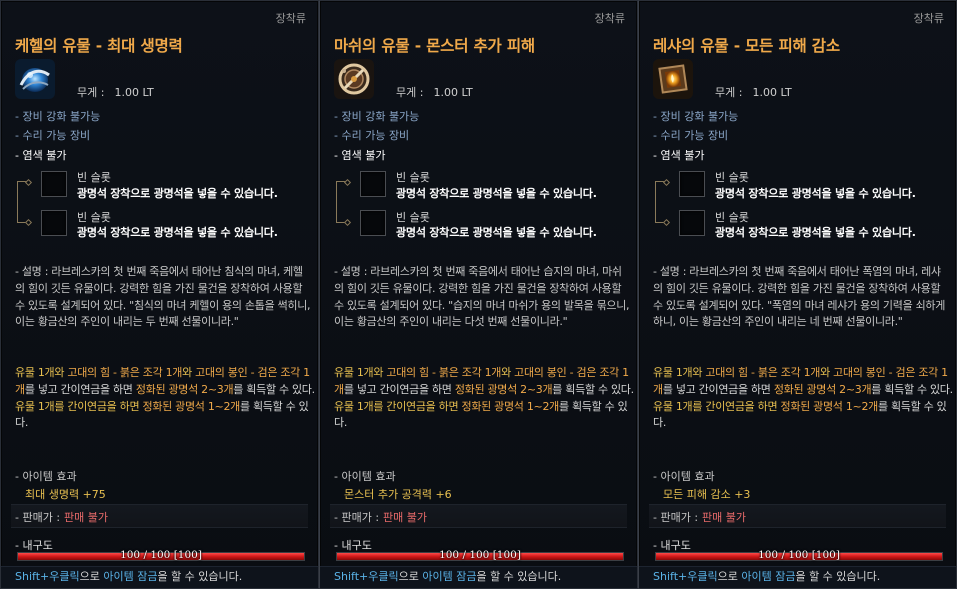  I want to click on effect-value: 몬스터 추가 공격력 +6, so click(398, 494).